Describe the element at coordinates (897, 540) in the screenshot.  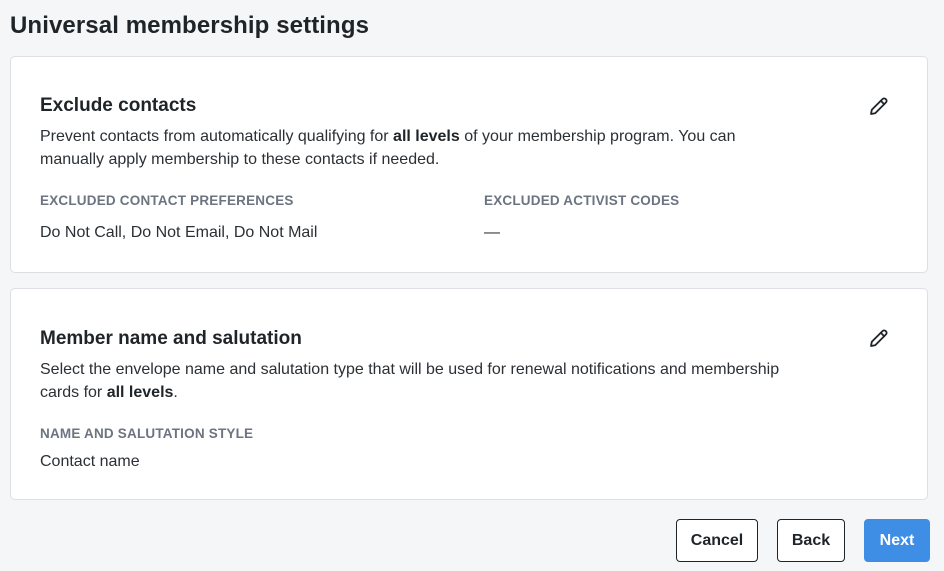
I see `next-button: Next` at that location.